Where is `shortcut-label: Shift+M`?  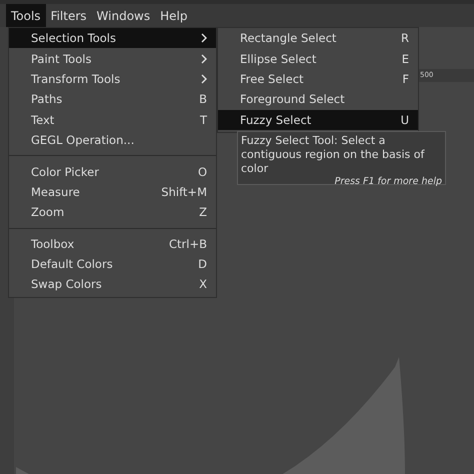 shortcut-label: Shift+M is located at coordinates (184, 191).